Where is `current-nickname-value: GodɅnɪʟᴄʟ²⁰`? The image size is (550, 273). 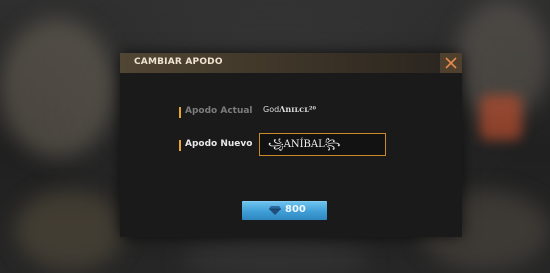
current-nickname-value: GodɅnɪʟᴄʟ²⁰ is located at coordinates (289, 109).